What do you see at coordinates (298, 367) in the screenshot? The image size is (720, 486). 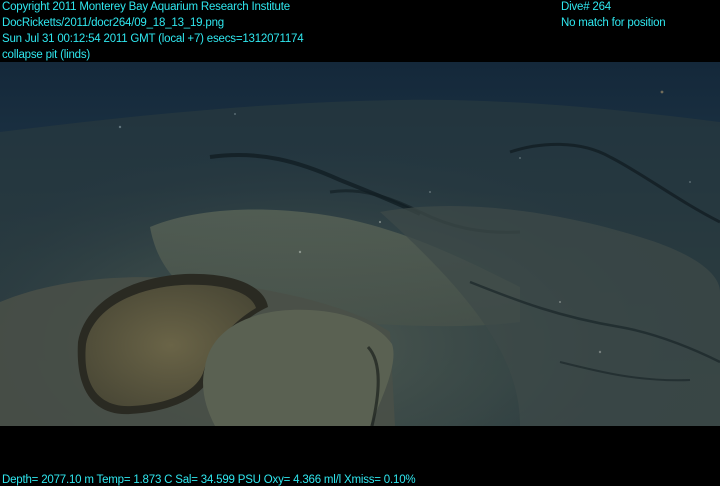 I see `lava-pillar-foreground` at bounding box center [298, 367].